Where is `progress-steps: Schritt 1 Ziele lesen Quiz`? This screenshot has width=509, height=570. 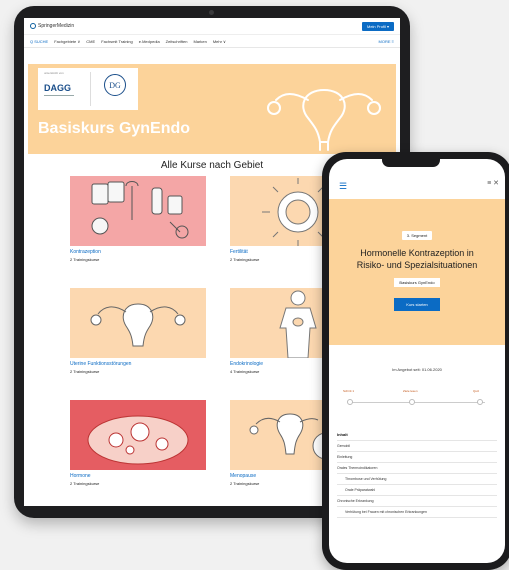
progress-steps: Schritt 1 Ziele lesen Quiz is located at coordinates (417, 399).